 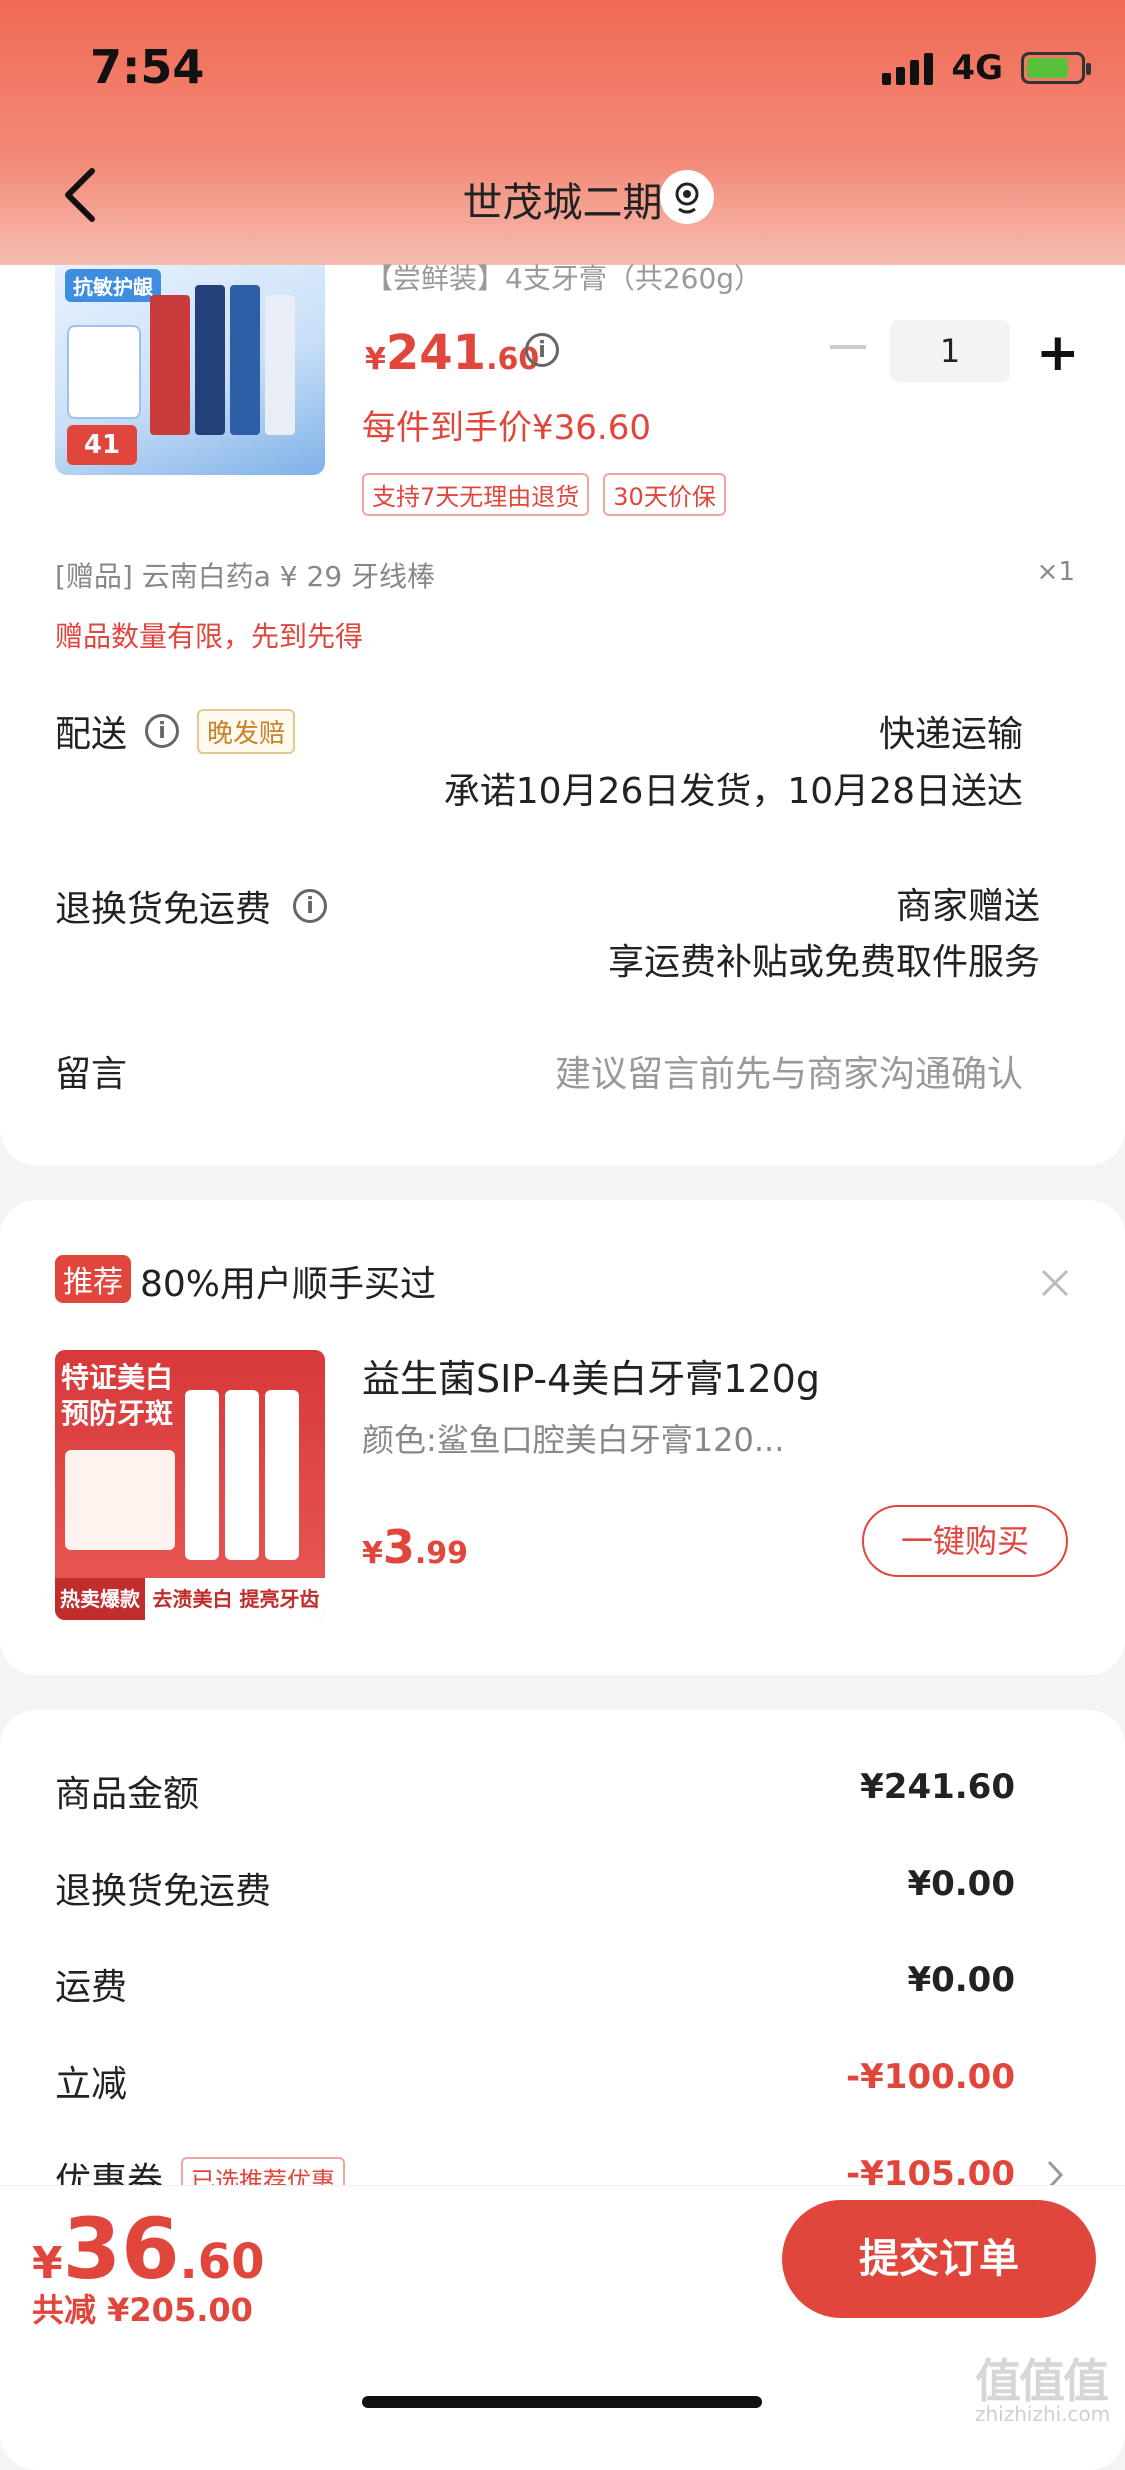 I want to click on gift-warning: 赠品数量有限，先到先得, so click(x=209, y=636).